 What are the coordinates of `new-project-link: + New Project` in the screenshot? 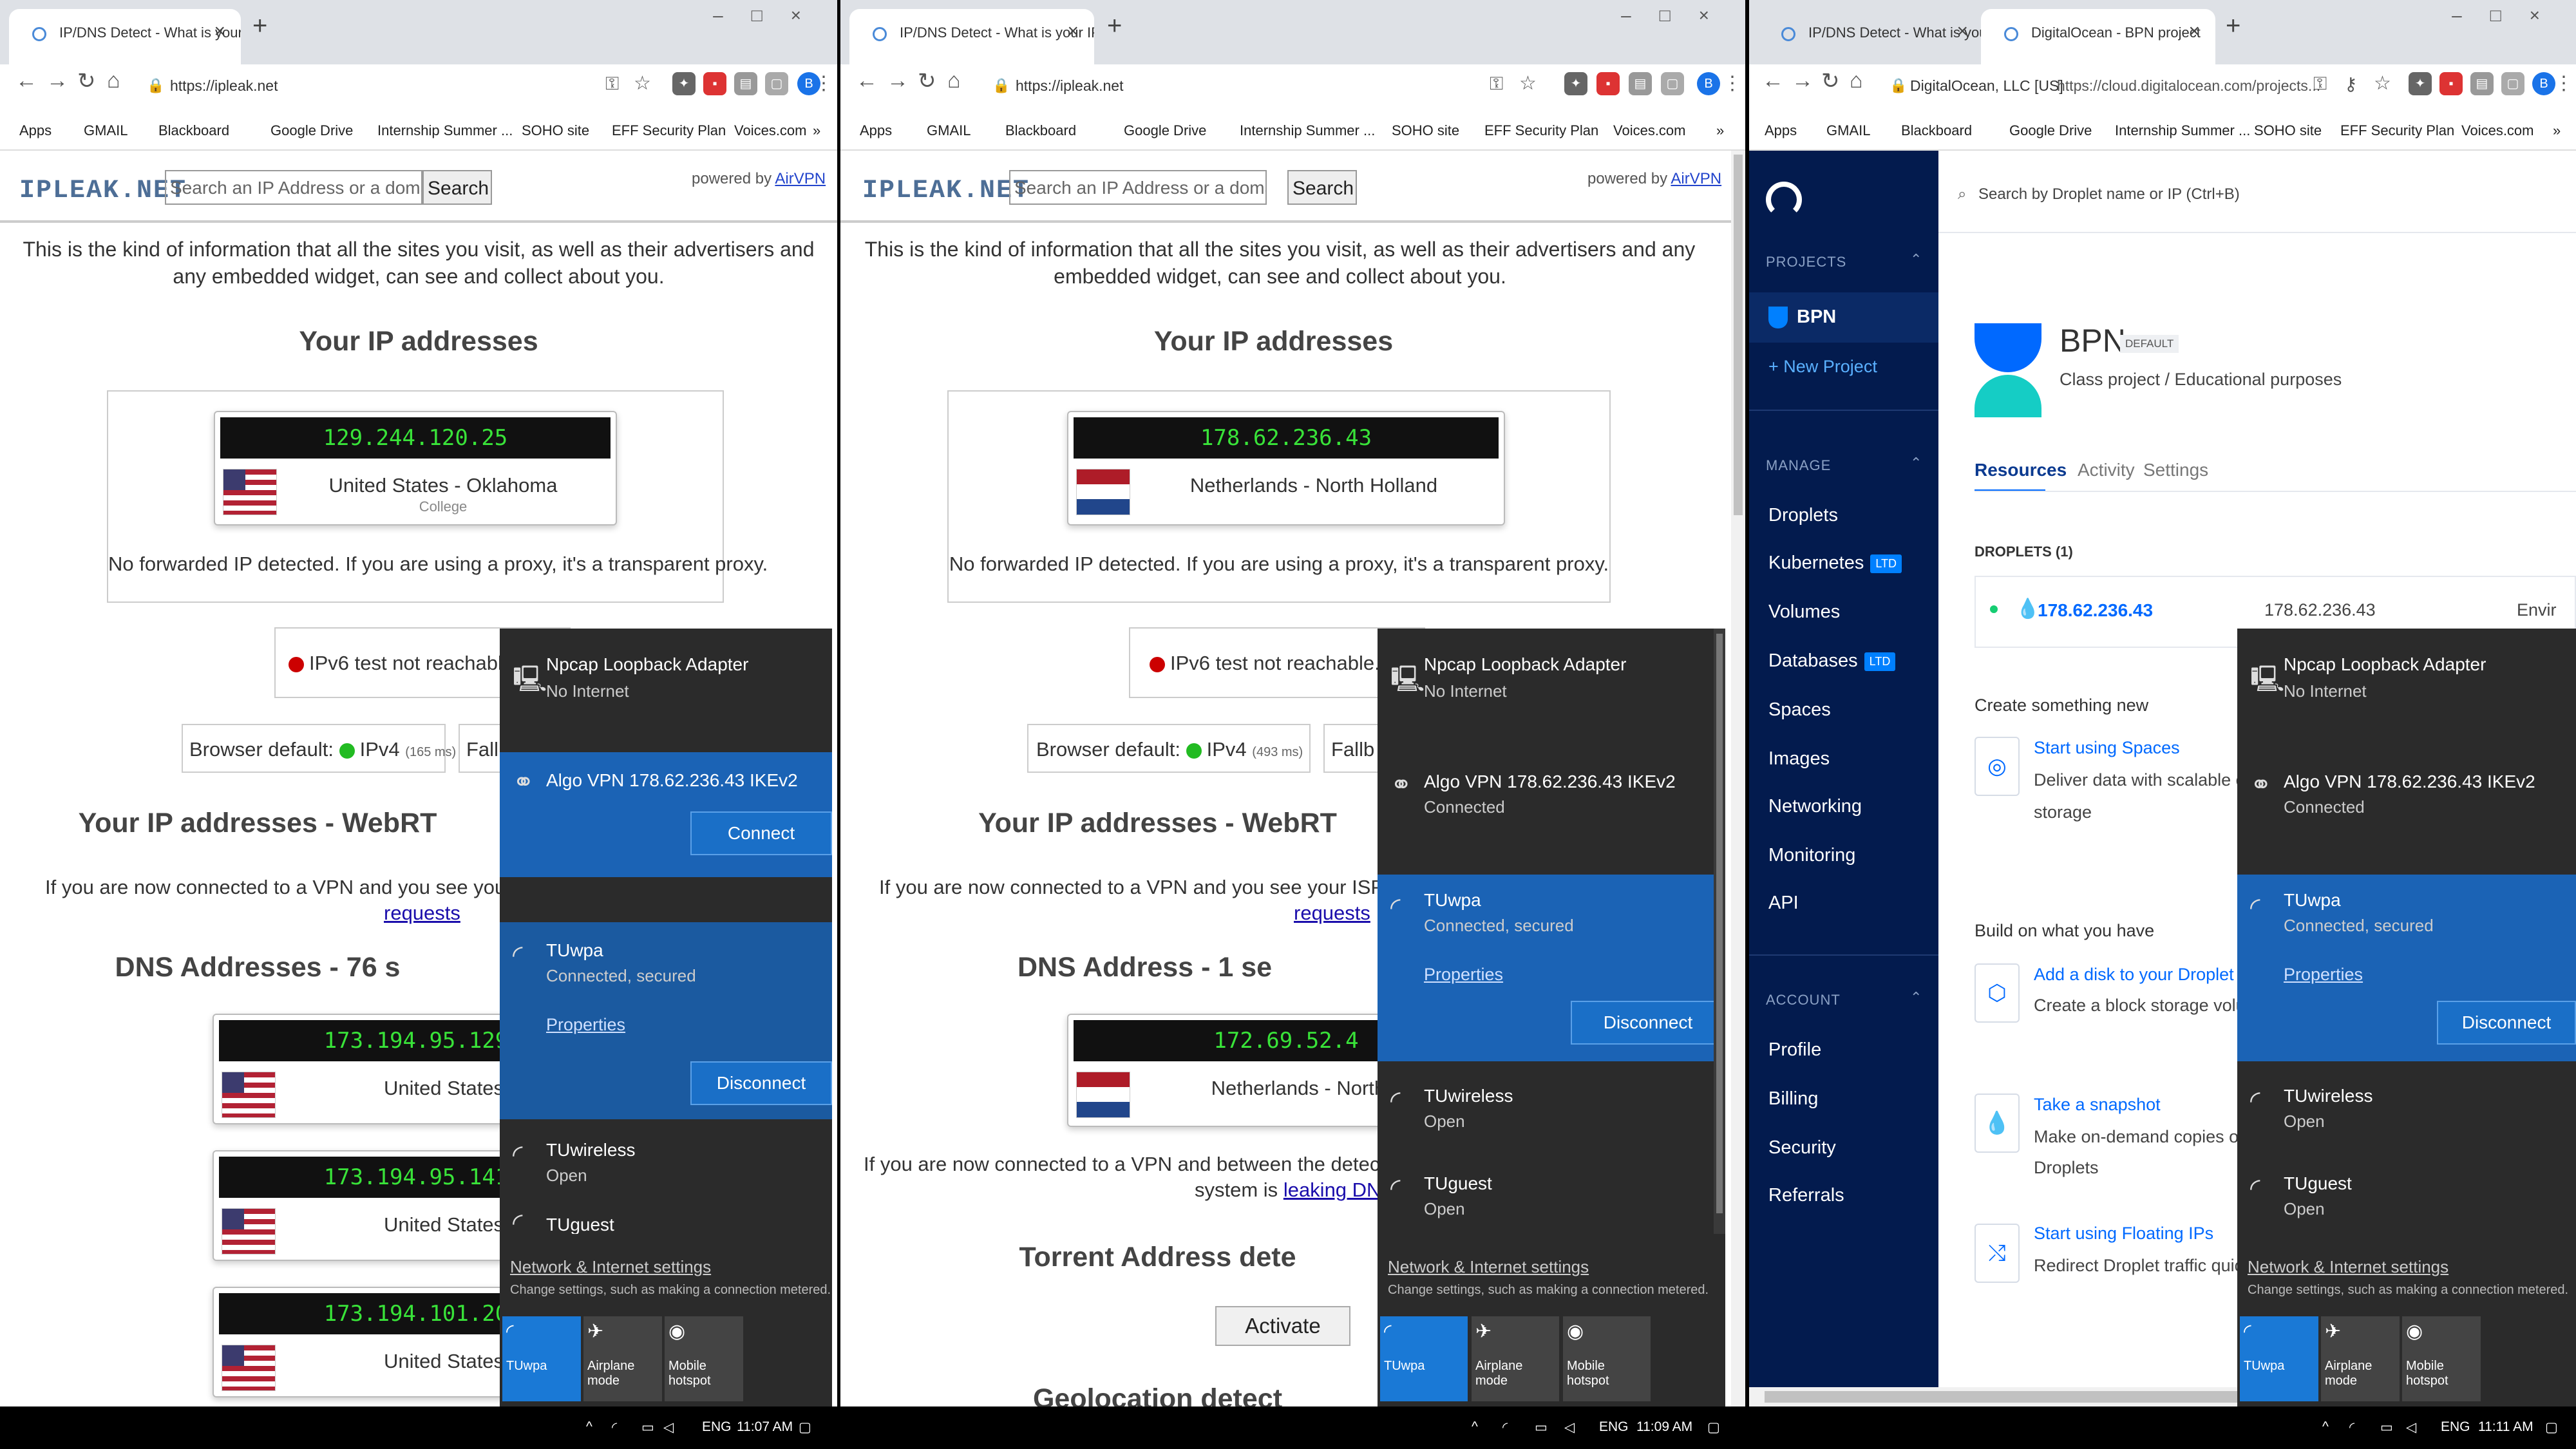 It's located at (1822, 367).